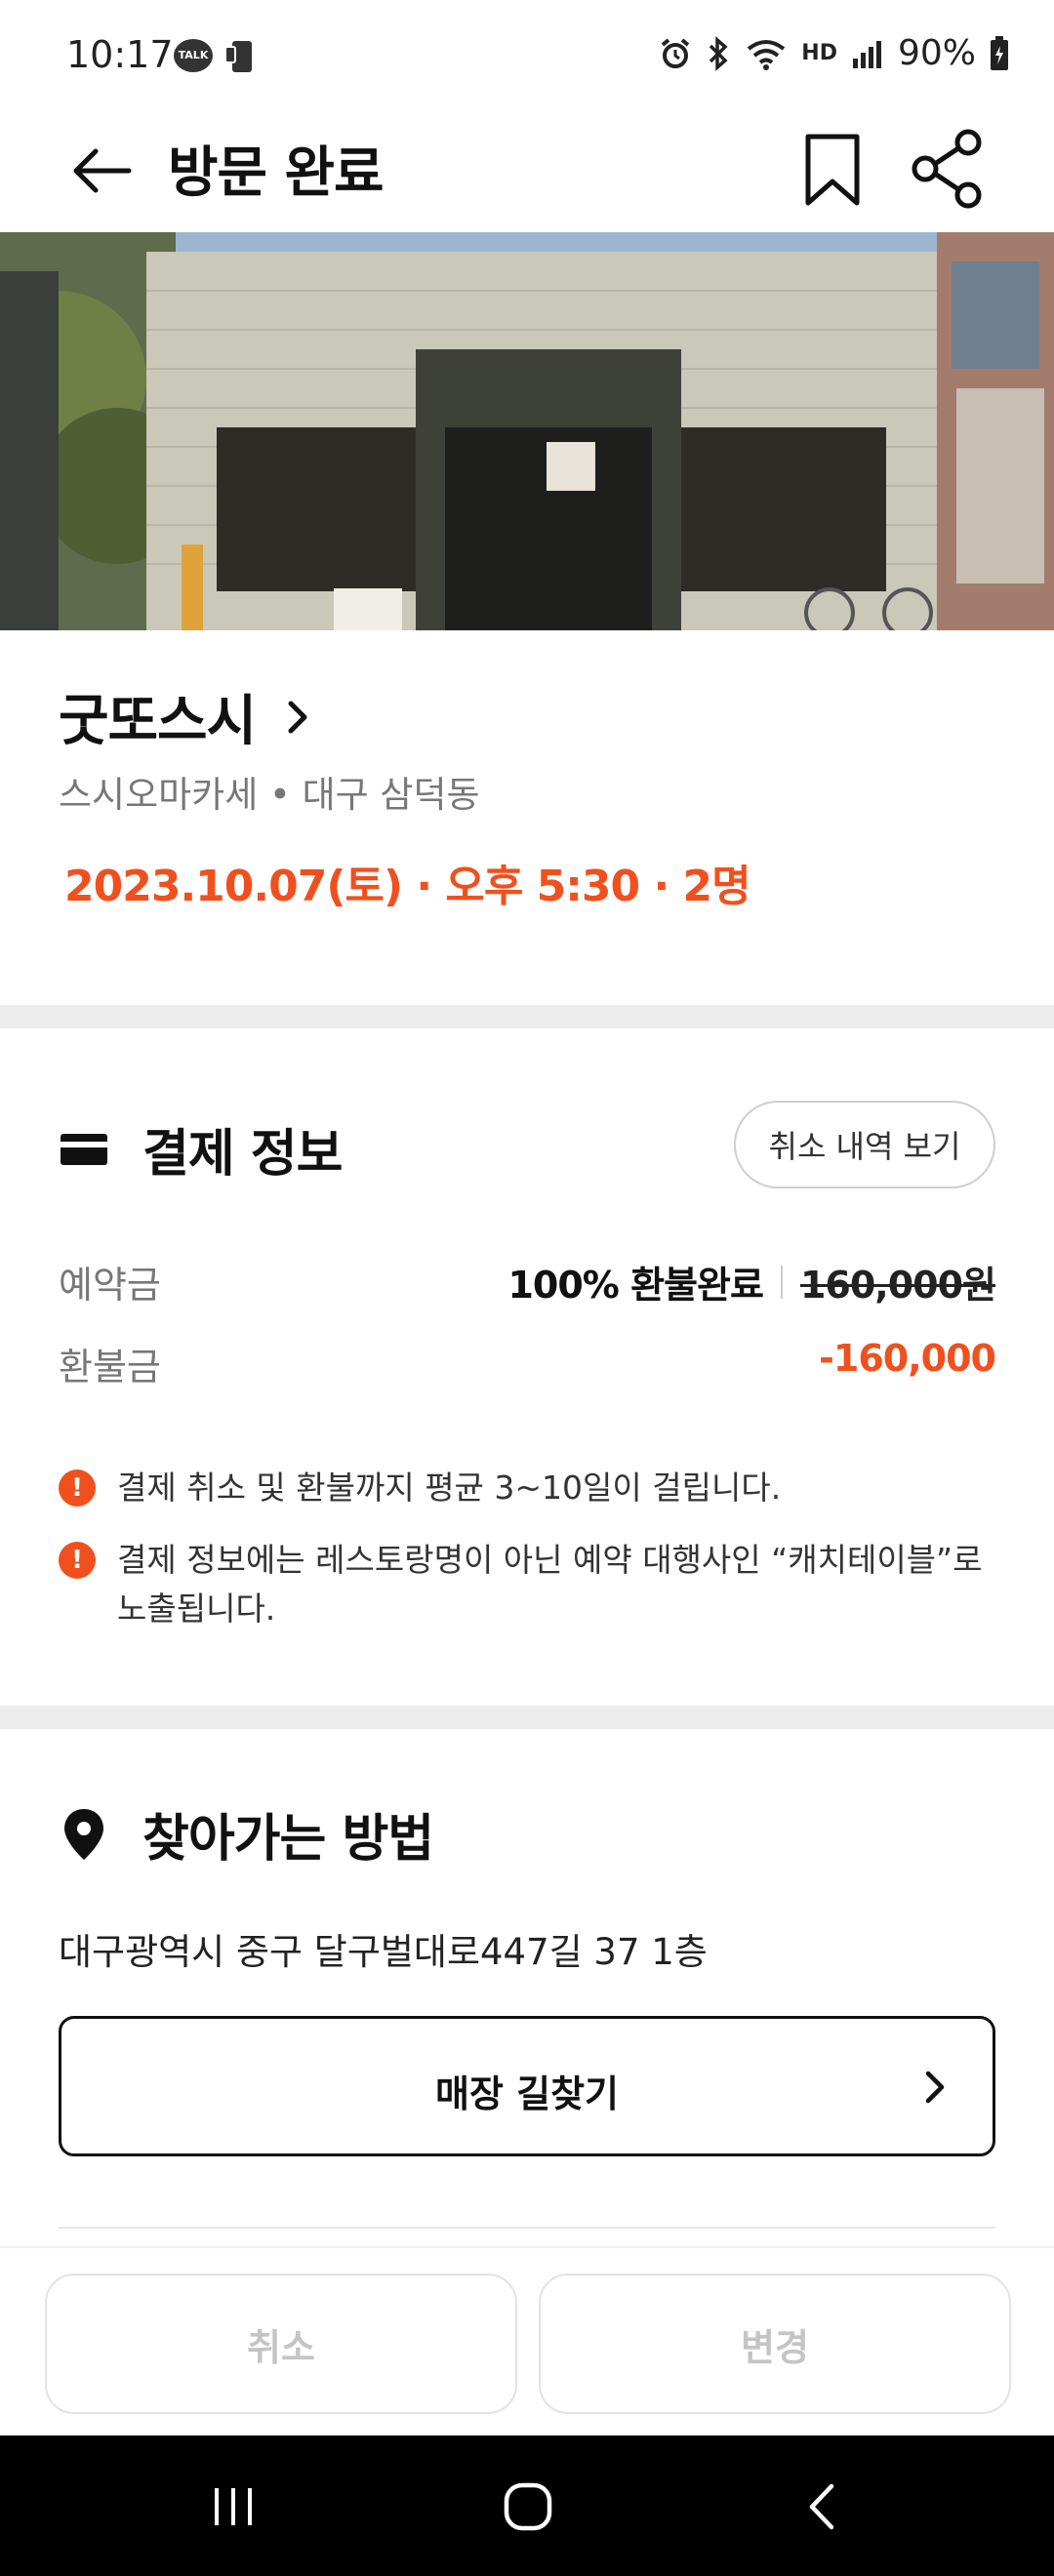 This screenshot has width=1054, height=2576. Describe the element at coordinates (84, 1149) in the screenshot. I see `card-icon` at that location.